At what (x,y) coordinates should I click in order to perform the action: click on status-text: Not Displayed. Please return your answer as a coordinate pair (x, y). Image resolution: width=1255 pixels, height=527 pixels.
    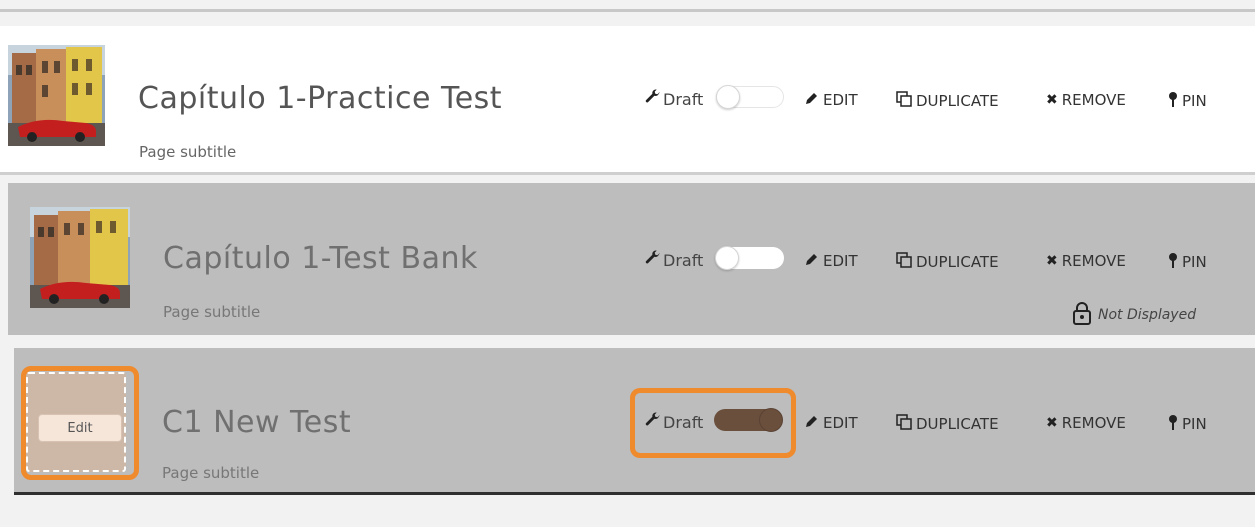
    Looking at the image, I should click on (1147, 315).